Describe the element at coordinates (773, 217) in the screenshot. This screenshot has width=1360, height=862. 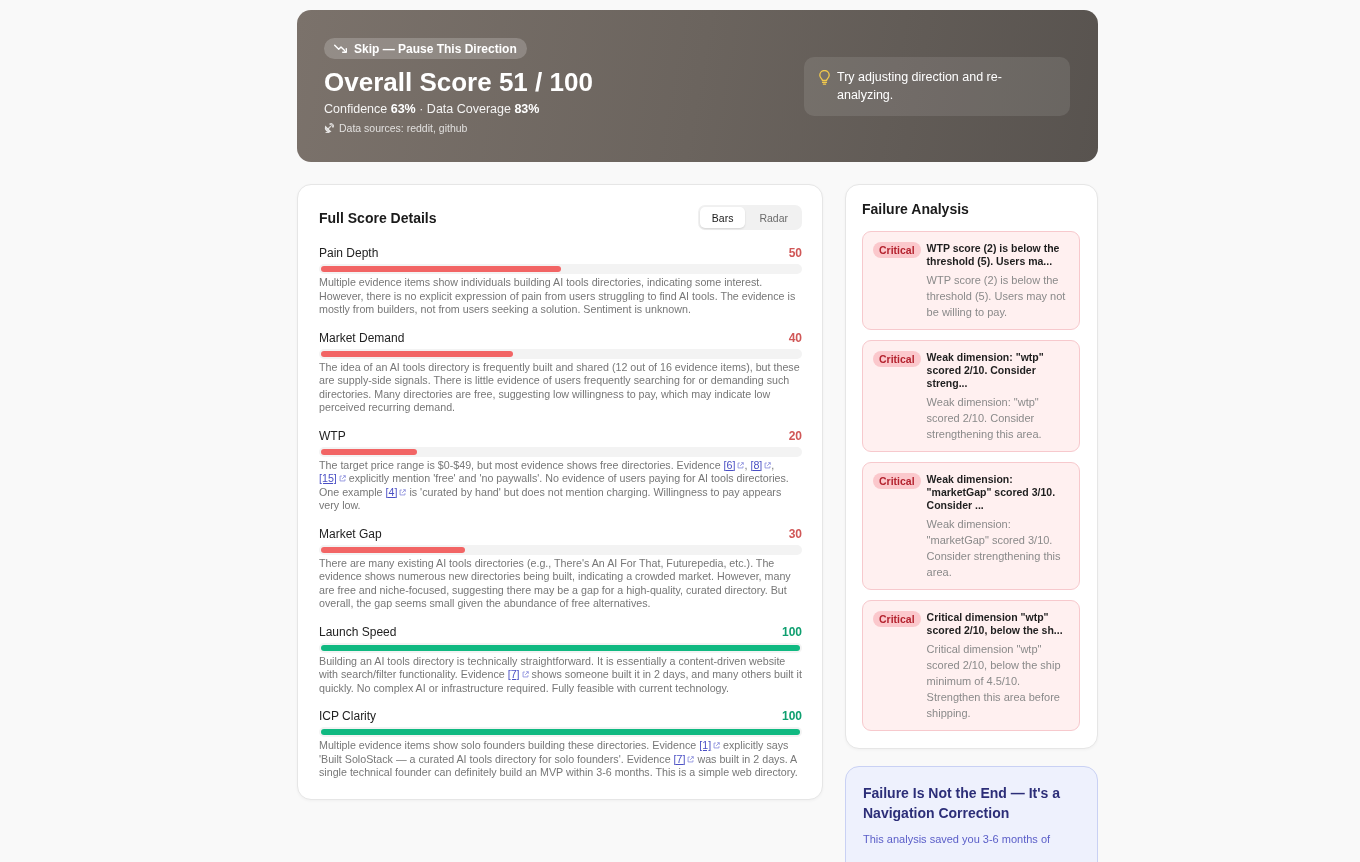
I see `view-tab: Radar` at that location.